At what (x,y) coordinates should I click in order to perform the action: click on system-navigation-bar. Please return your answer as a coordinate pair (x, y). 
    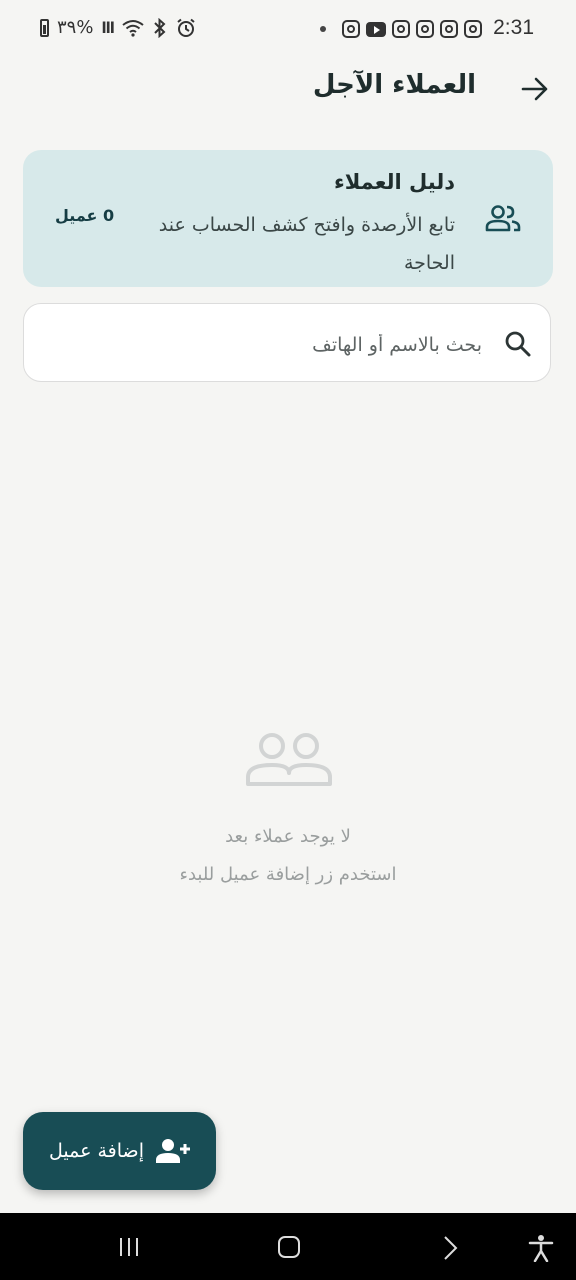
    Looking at the image, I should click on (288, 1246).